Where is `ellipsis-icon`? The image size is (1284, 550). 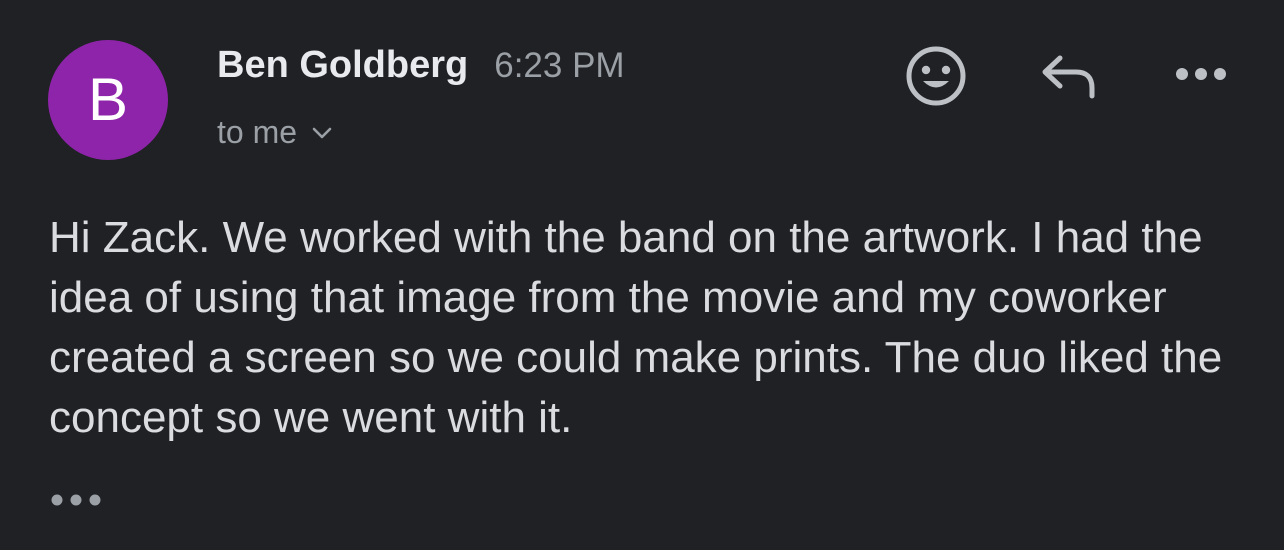
ellipsis-icon is located at coordinates (76, 502).